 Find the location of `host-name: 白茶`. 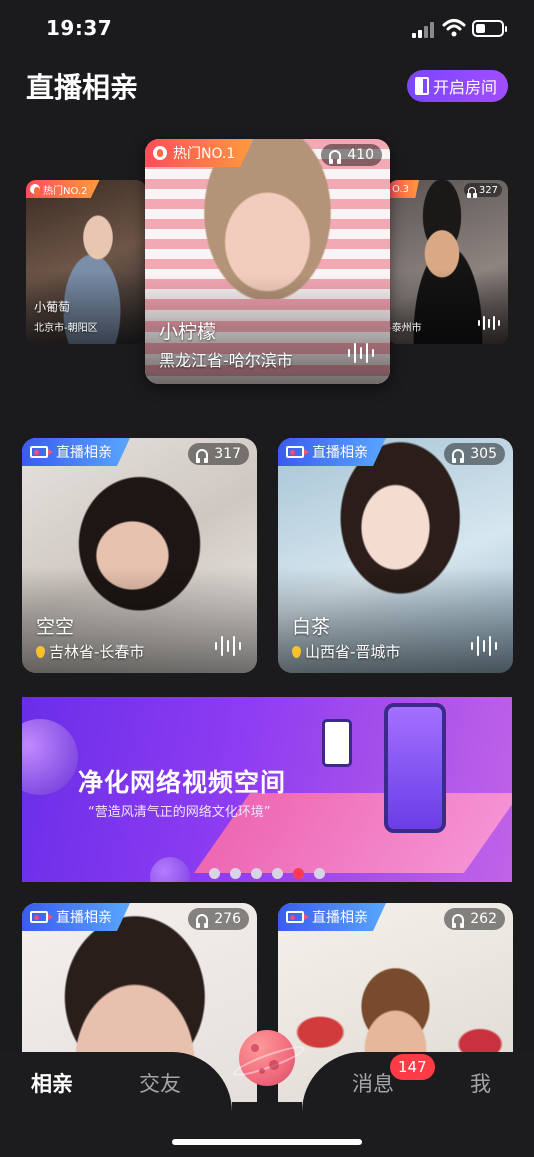

host-name: 白茶 is located at coordinates (311, 627).